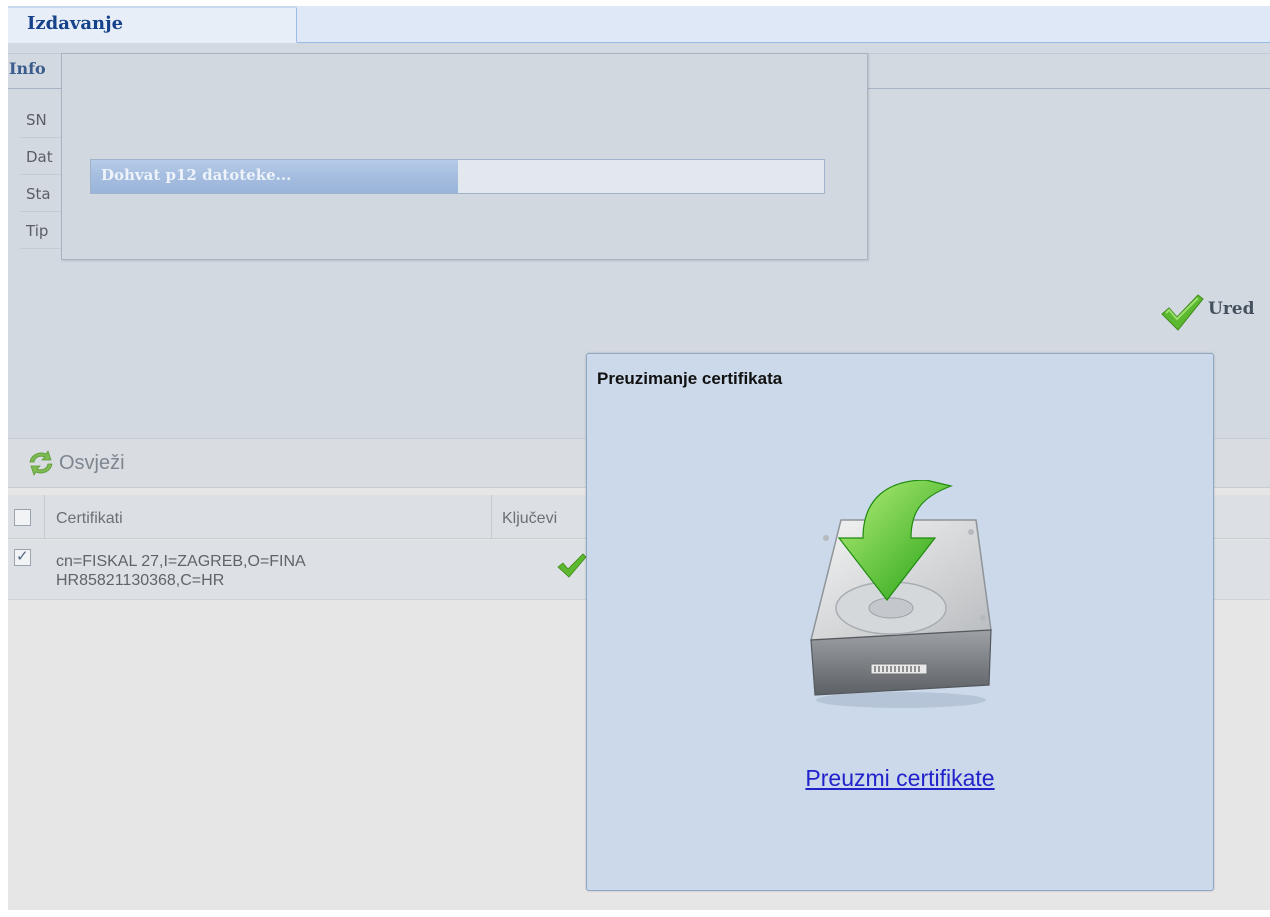 Image resolution: width=1270 pixels, height=917 pixels. I want to click on info-row-label: Sta, so click(38, 194).